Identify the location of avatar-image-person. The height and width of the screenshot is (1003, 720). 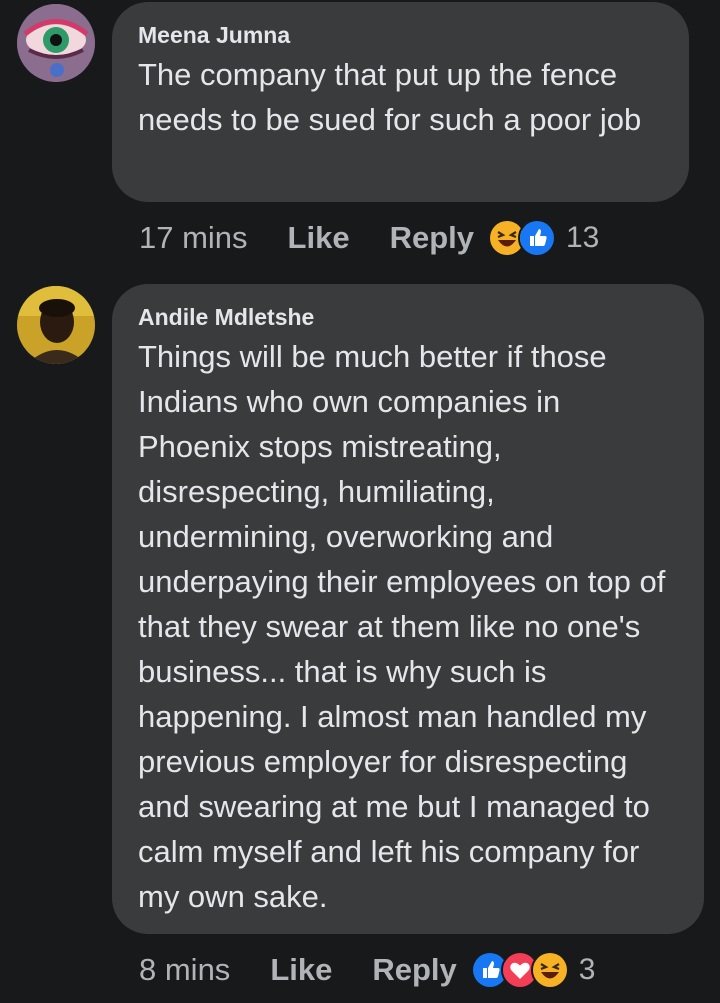
(56, 325).